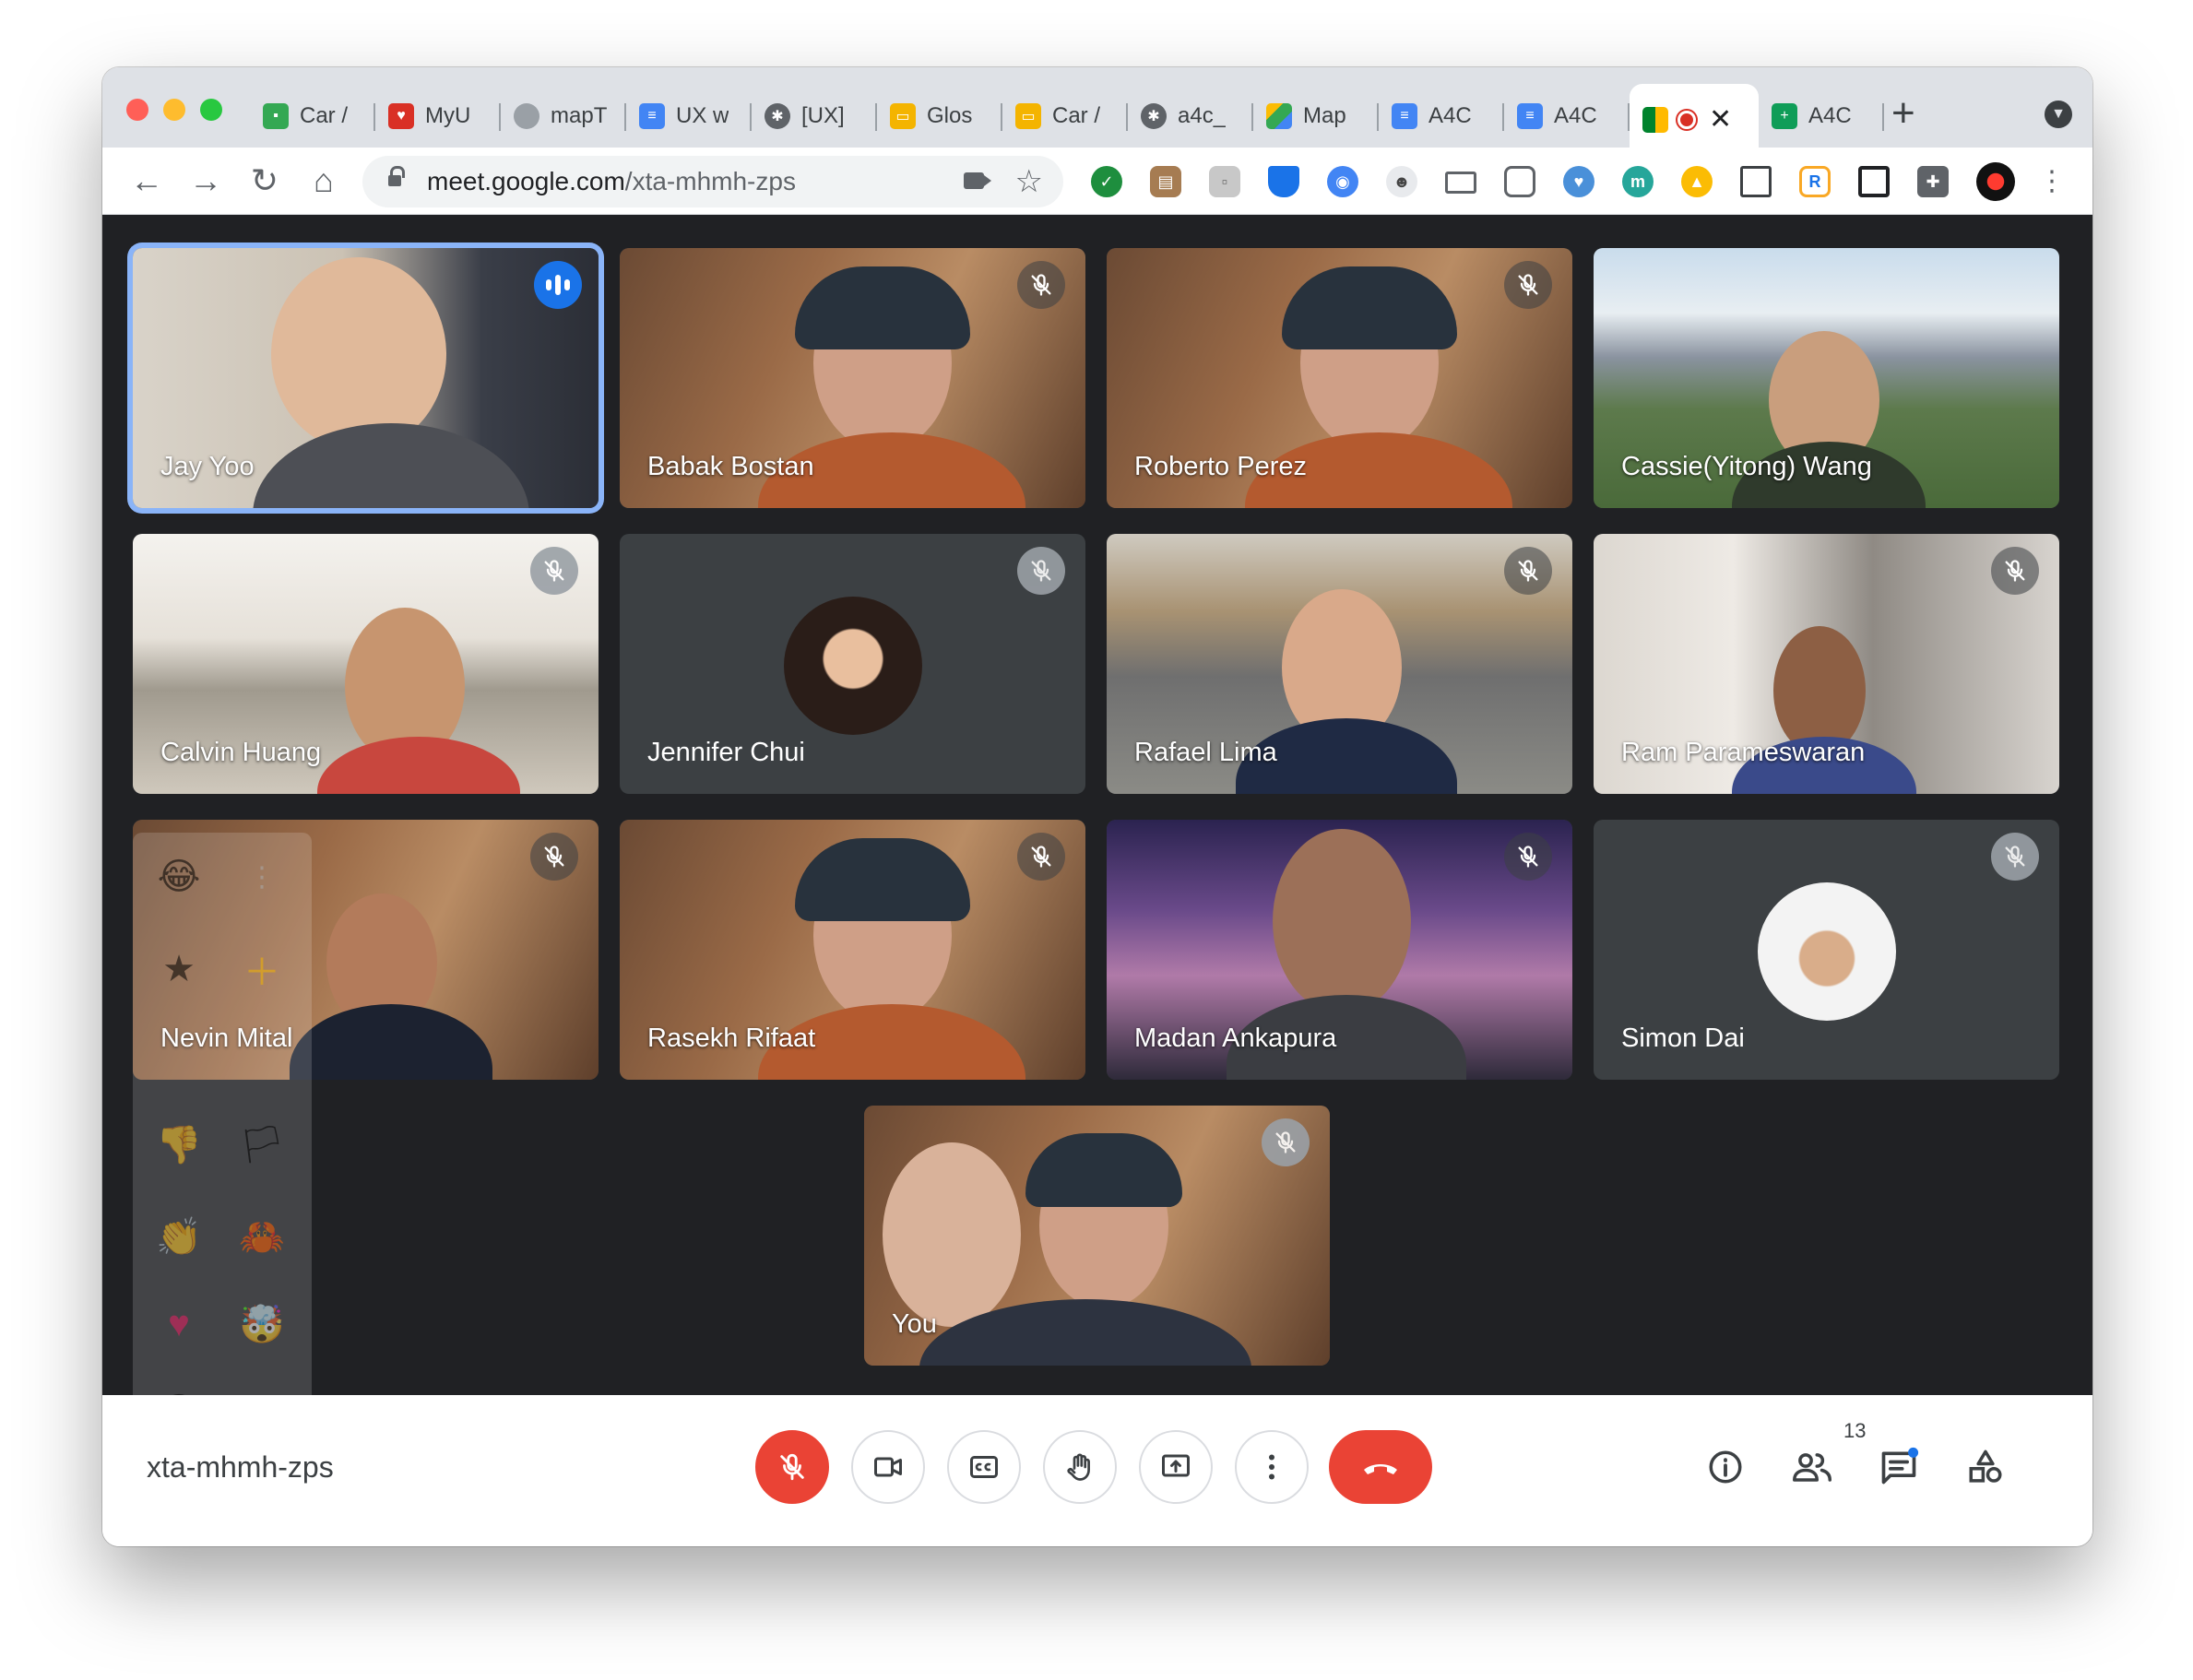 Image resolution: width=2193 pixels, height=1680 pixels. Describe the element at coordinates (1826, 378) in the screenshot. I see `participant-tile: Cassie(Yitong) Wang` at that location.